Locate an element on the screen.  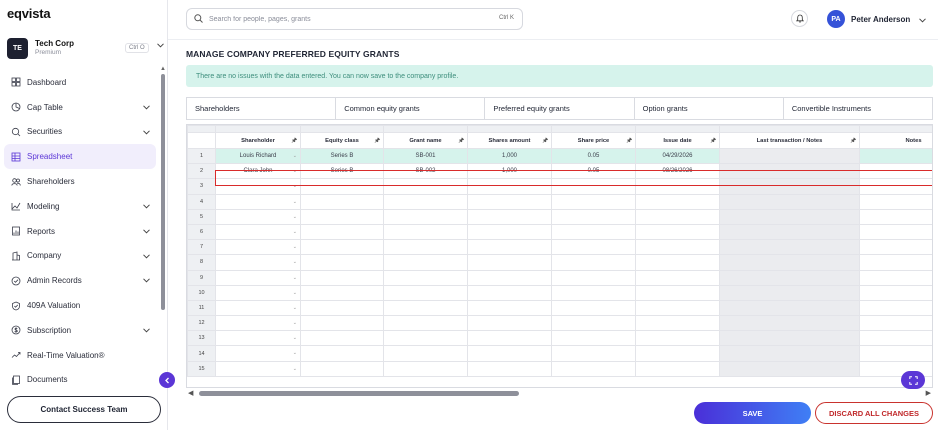
grid-cell: 08/26/2026 is located at coordinates (677, 171).